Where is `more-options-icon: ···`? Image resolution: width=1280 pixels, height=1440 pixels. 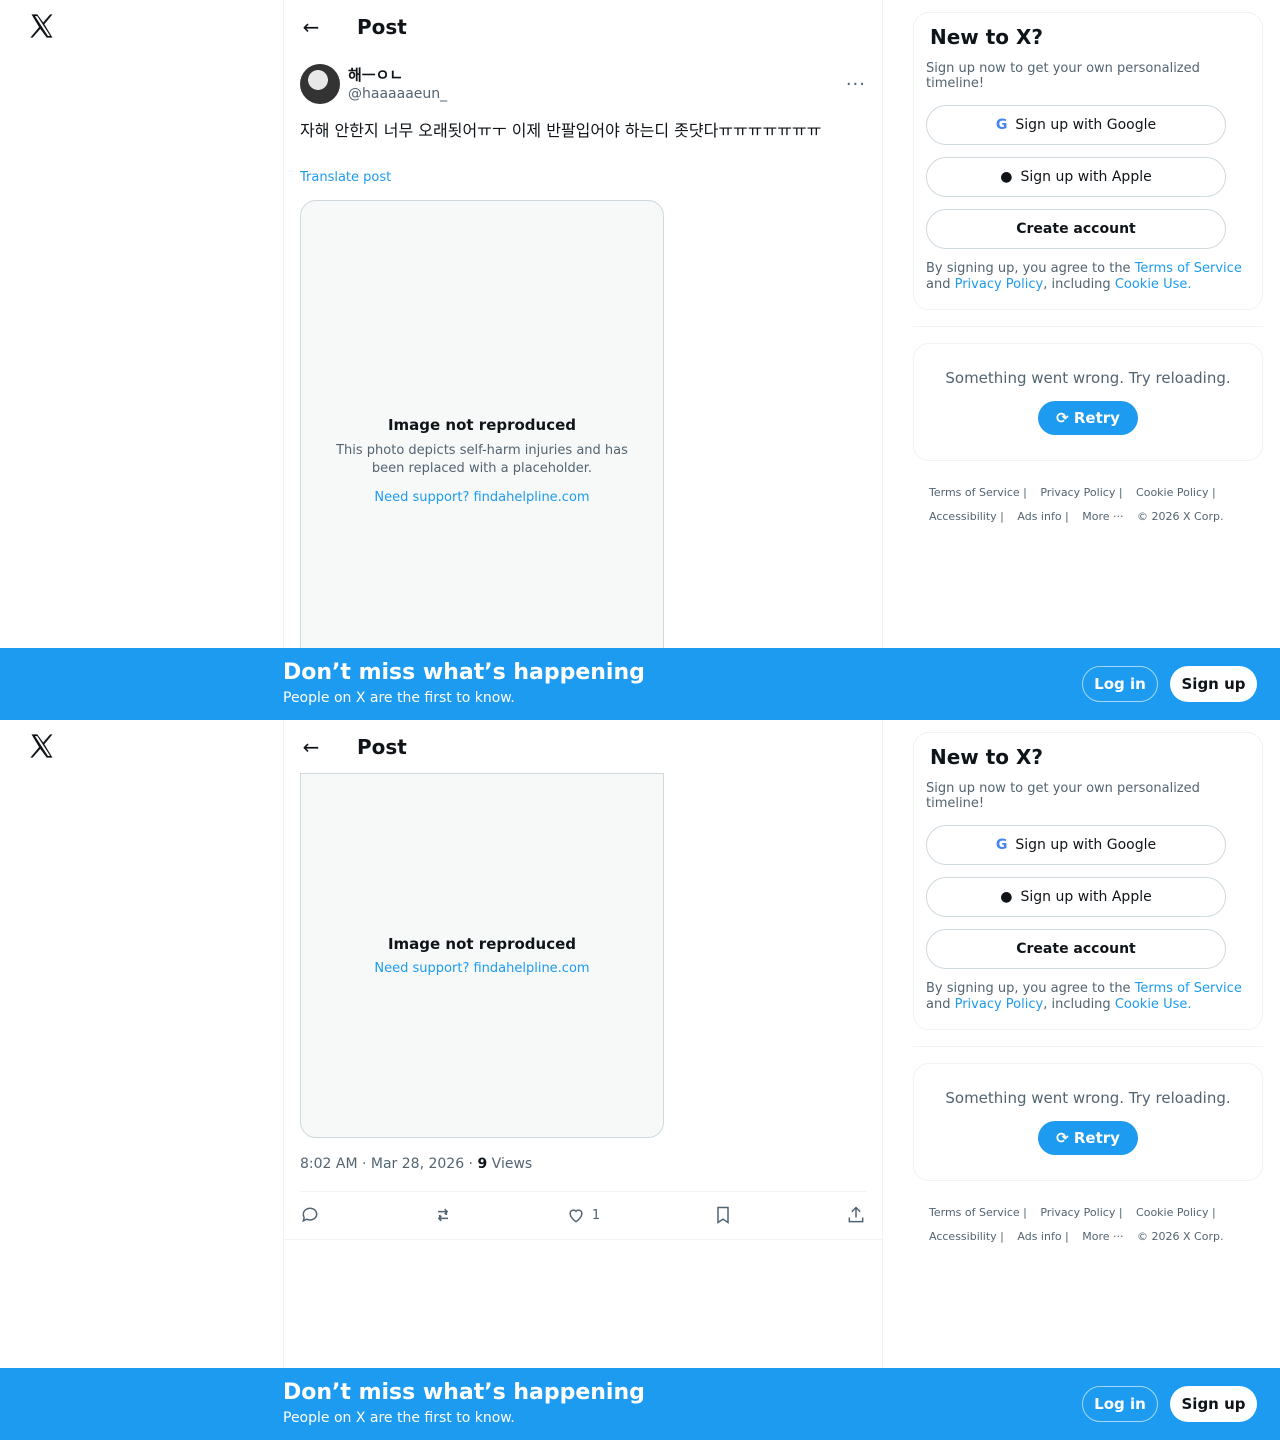
more-options-icon: ··· is located at coordinates (856, 84).